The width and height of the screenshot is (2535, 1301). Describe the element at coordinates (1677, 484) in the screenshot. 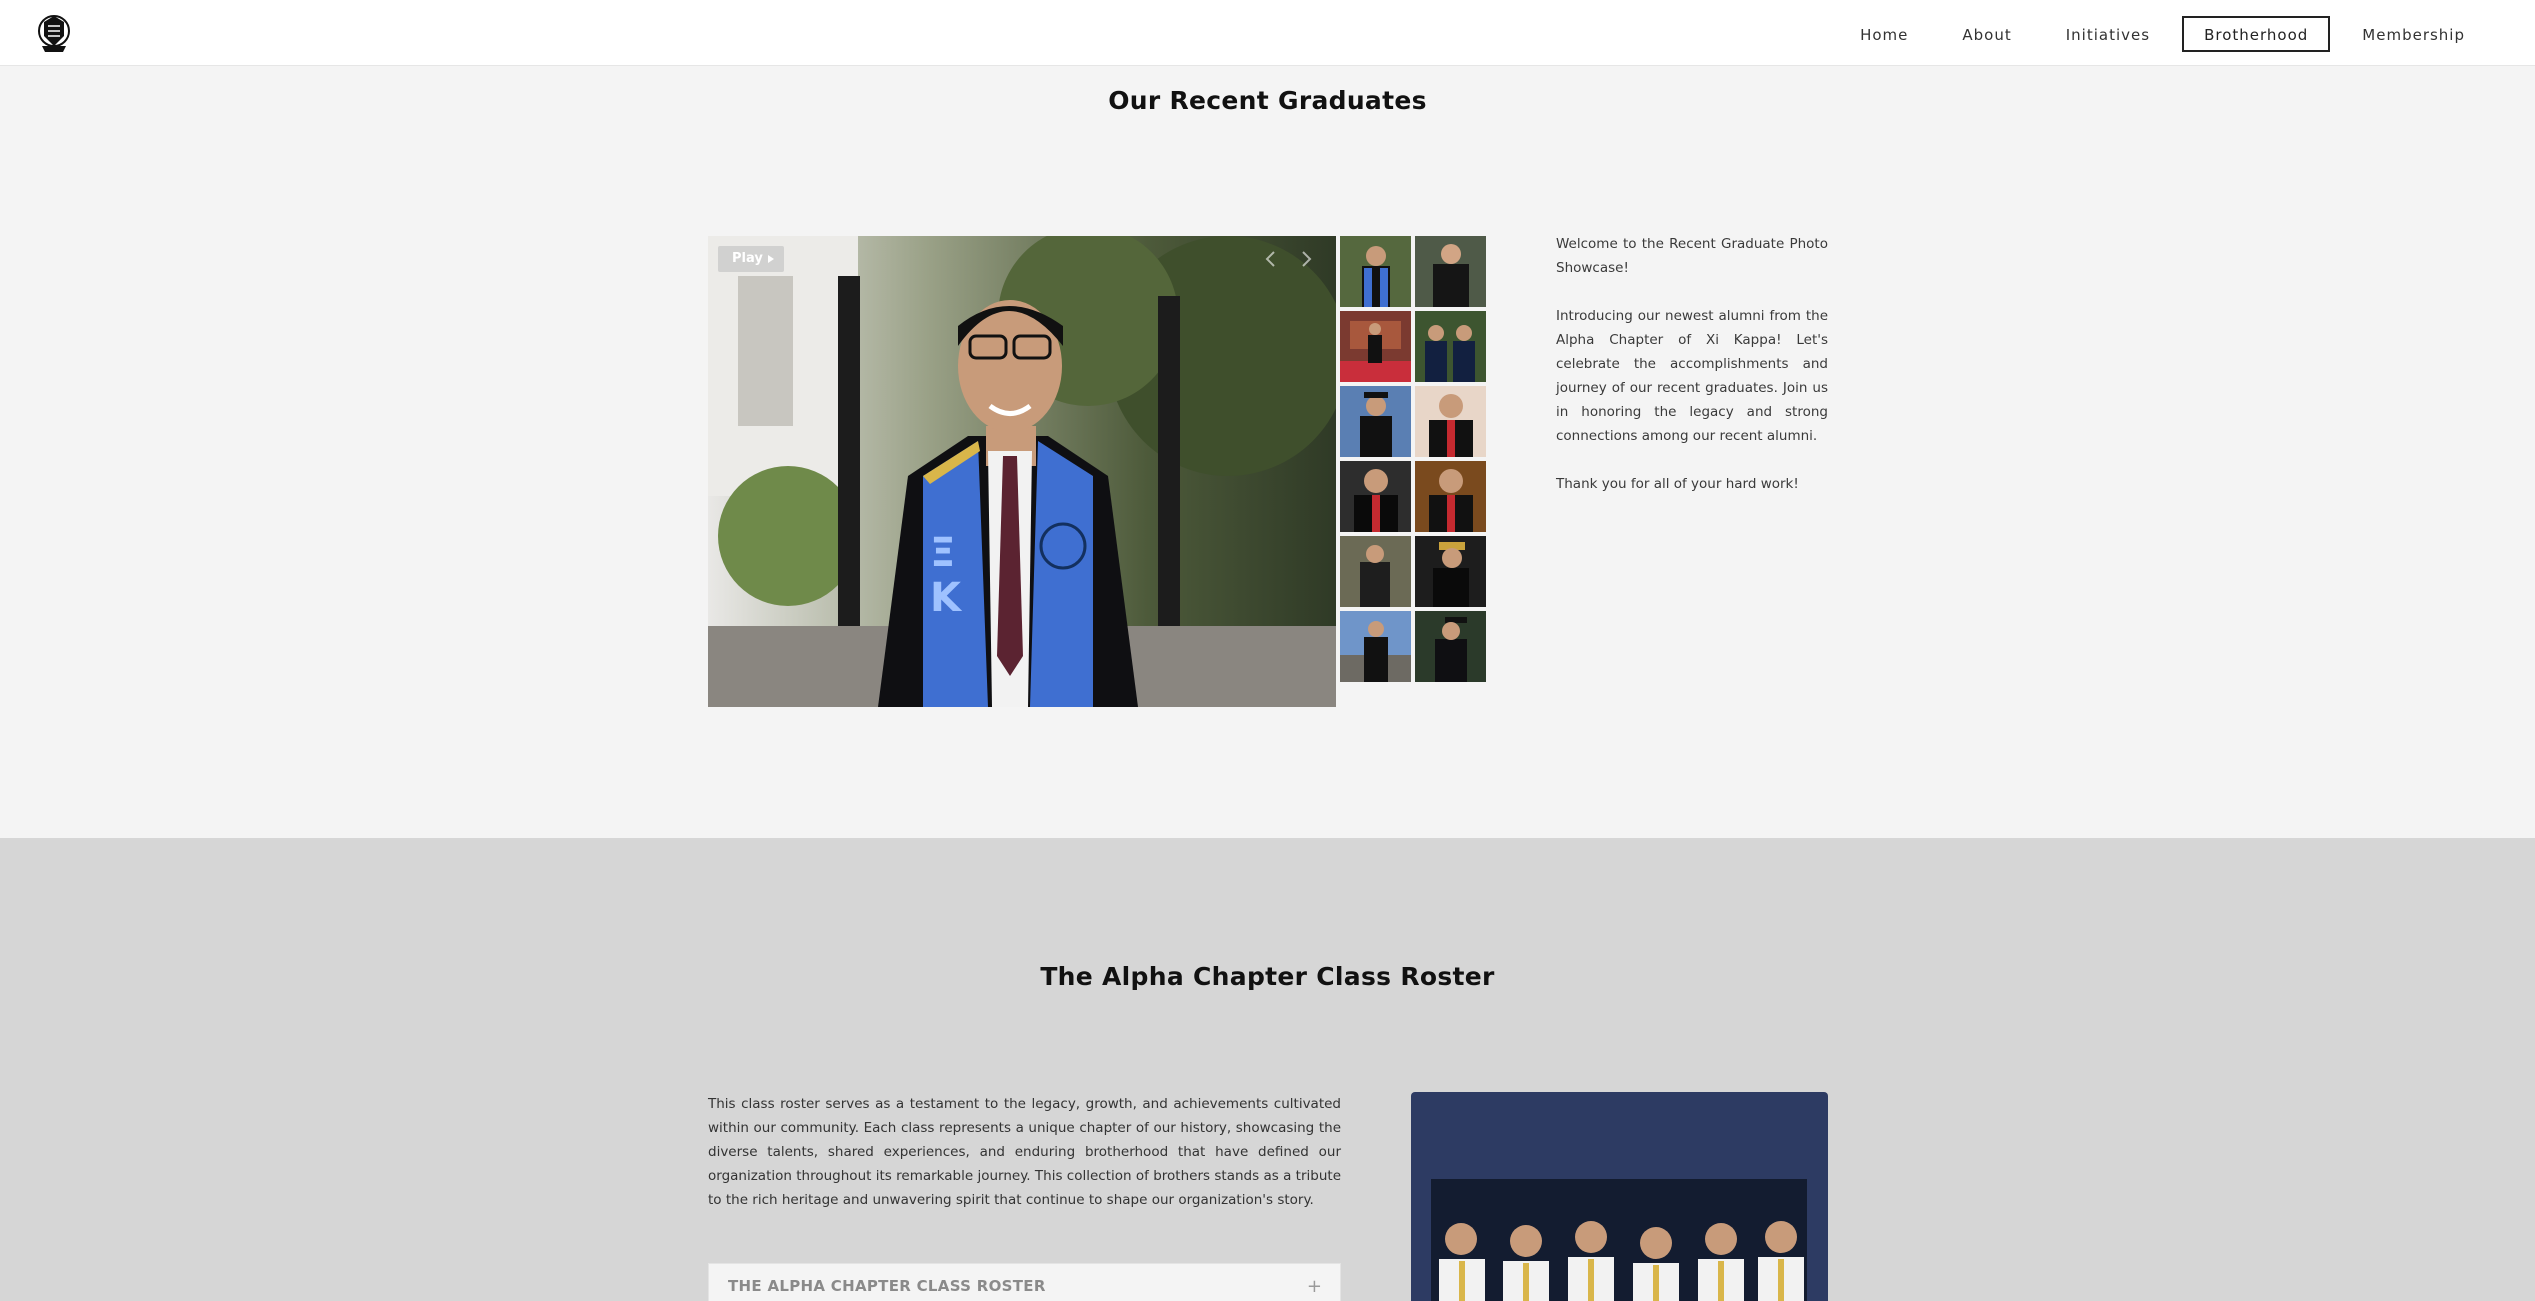

I see `intro-paragraph: Thank you for all of your hard work!` at that location.